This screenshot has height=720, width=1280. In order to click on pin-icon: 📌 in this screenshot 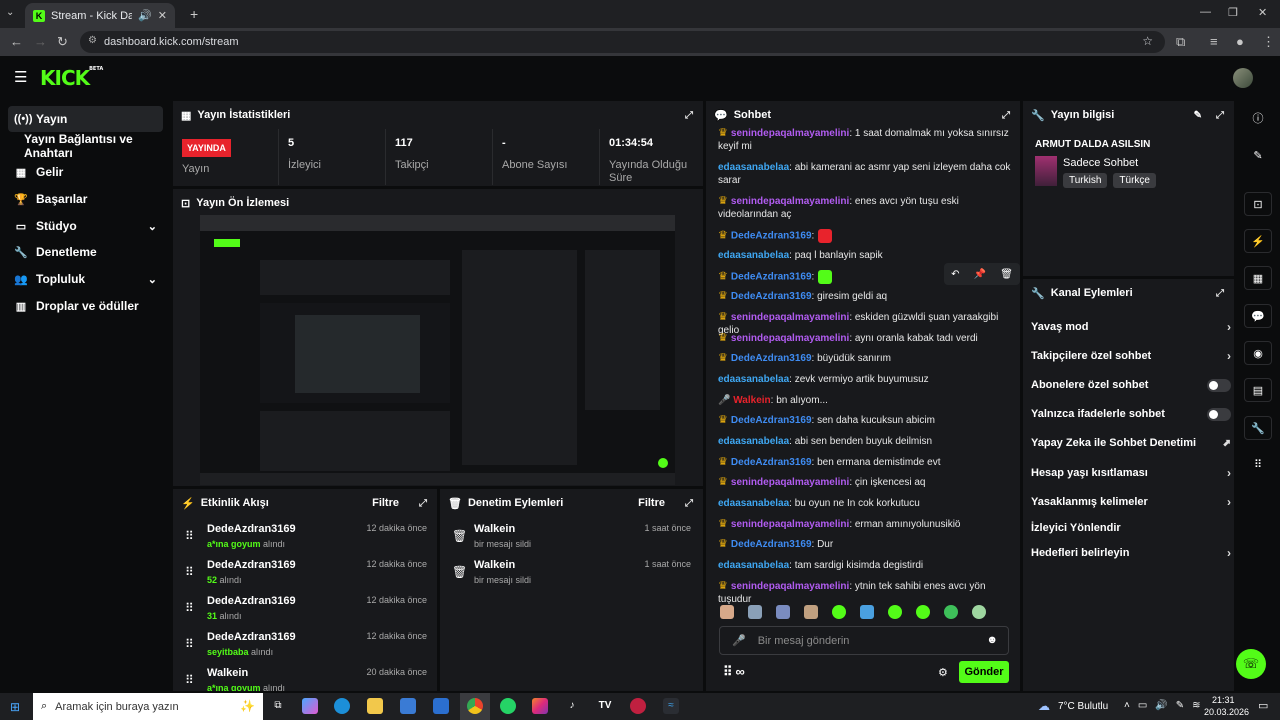, I will do `click(980, 274)`.